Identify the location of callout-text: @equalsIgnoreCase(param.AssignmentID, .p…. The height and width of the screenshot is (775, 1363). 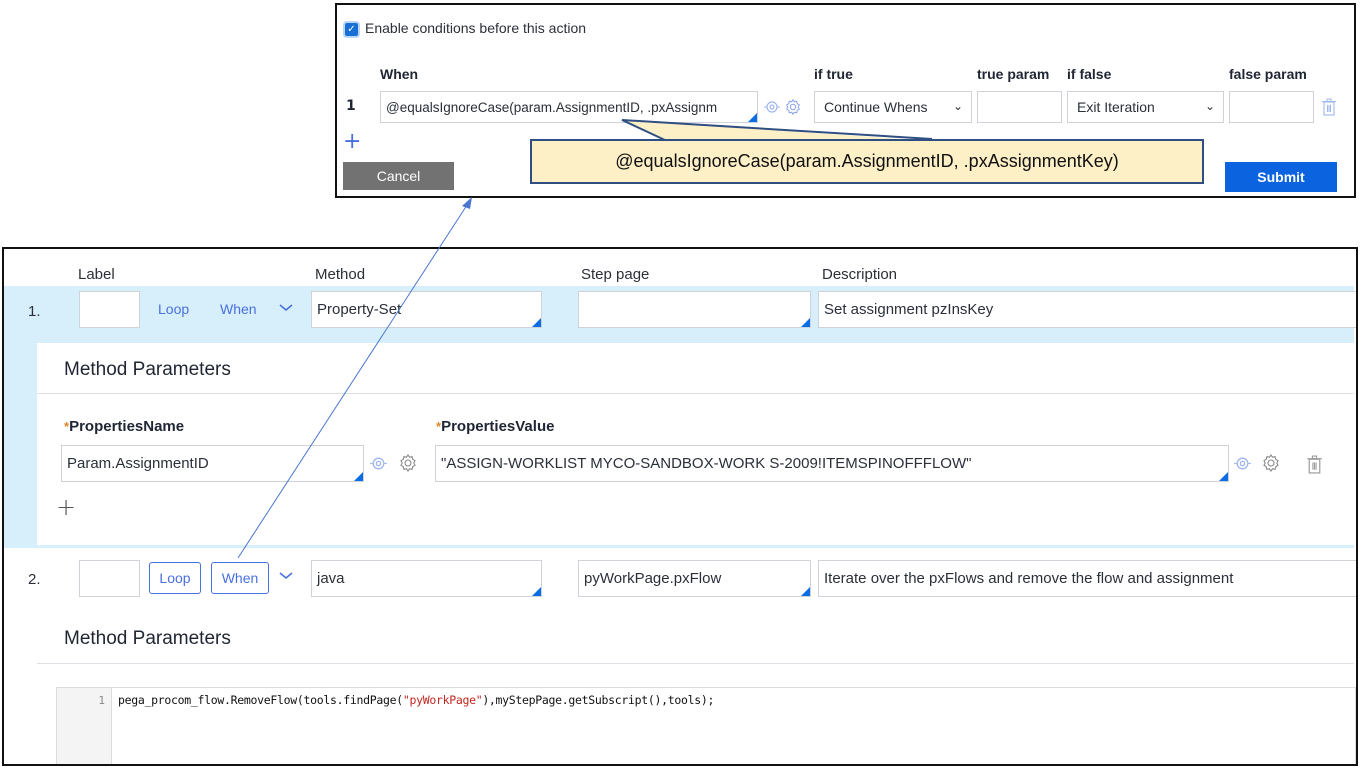
(867, 161).